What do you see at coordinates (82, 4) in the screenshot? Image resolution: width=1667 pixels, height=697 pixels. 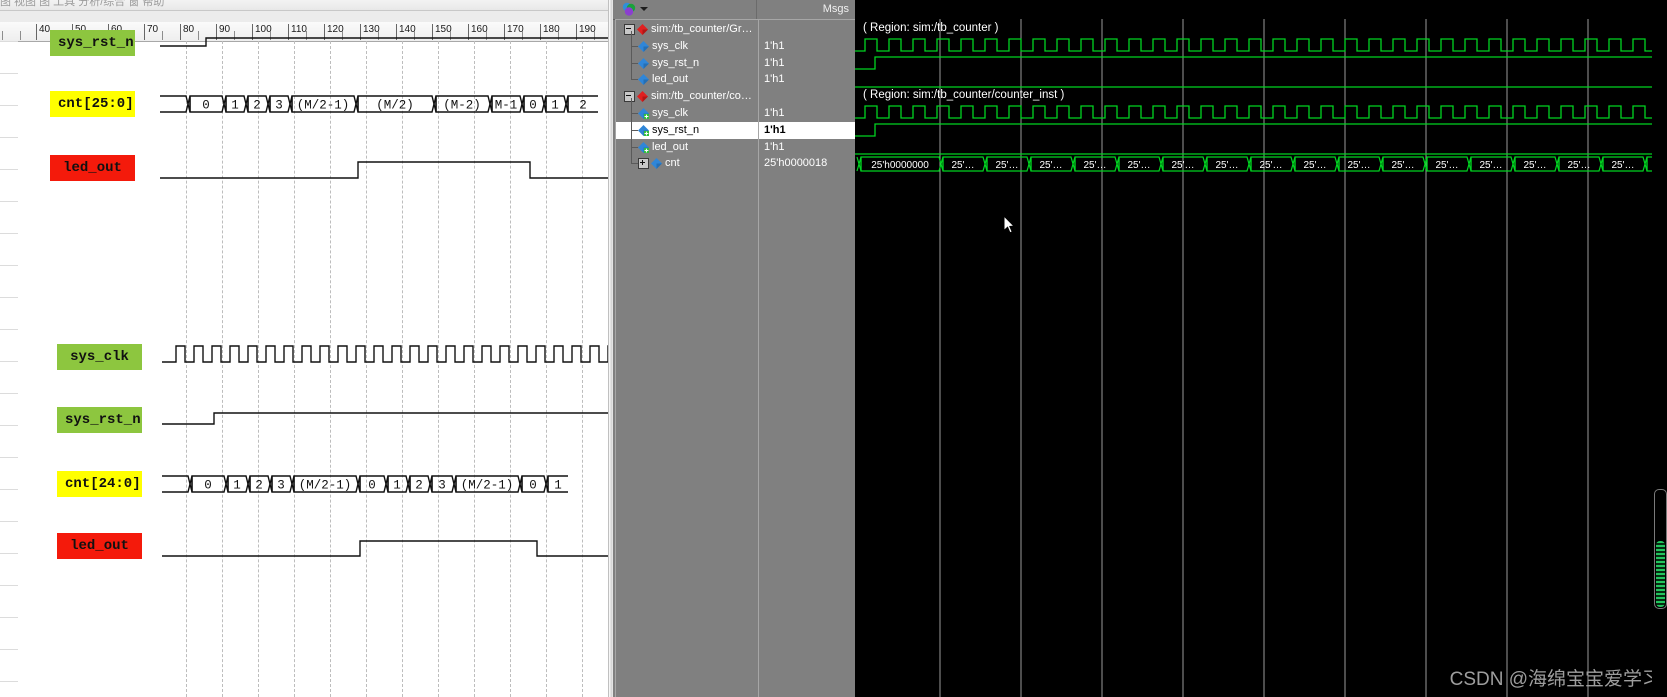 I see `cropped-menu-text: 图 视图 图 工具 分析/综合 窗 帮助` at bounding box center [82, 4].